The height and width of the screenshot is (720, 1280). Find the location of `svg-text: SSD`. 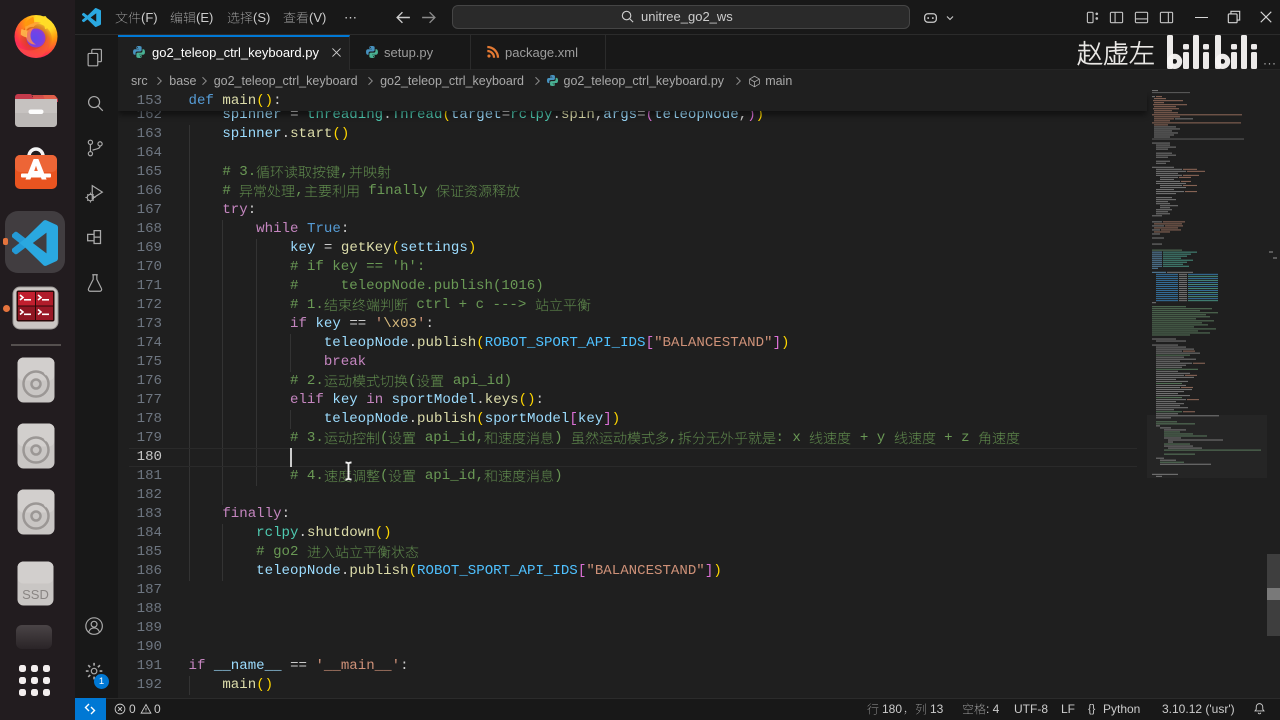

svg-text: SSD is located at coordinates (35, 594).